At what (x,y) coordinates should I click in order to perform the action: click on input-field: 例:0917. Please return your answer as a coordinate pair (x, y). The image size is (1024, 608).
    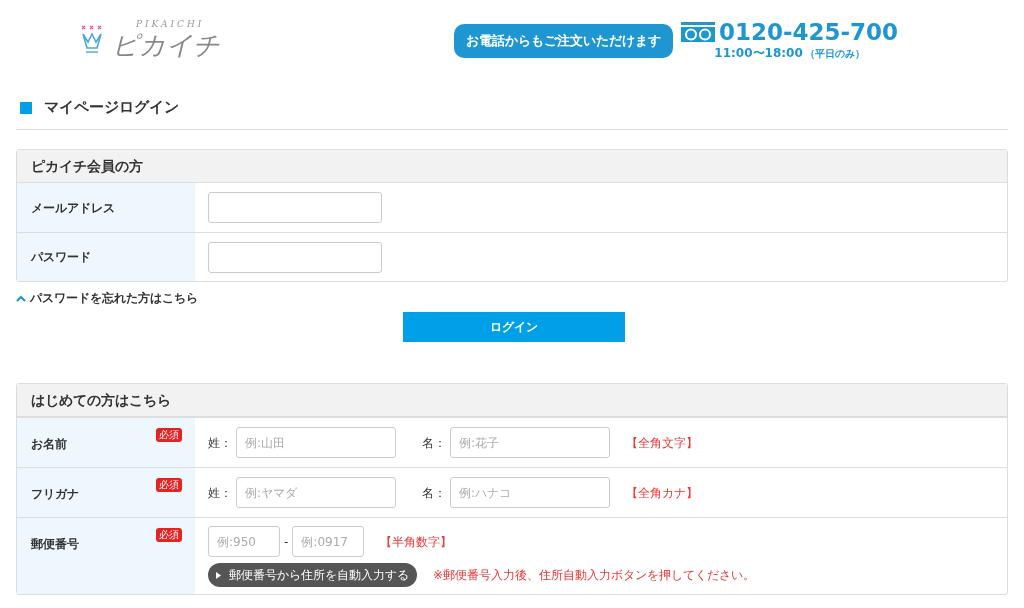
    Looking at the image, I should click on (328, 541).